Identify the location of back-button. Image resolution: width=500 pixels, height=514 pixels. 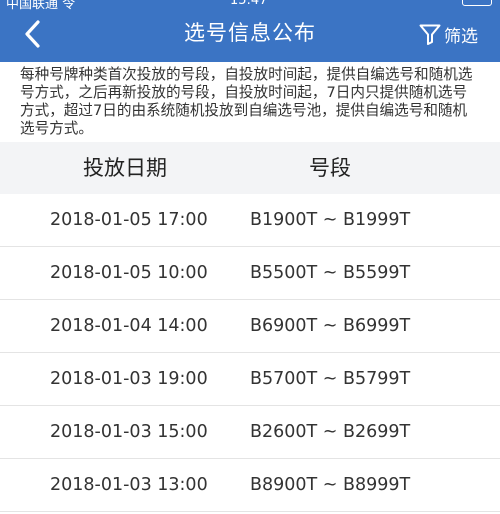
(34, 34).